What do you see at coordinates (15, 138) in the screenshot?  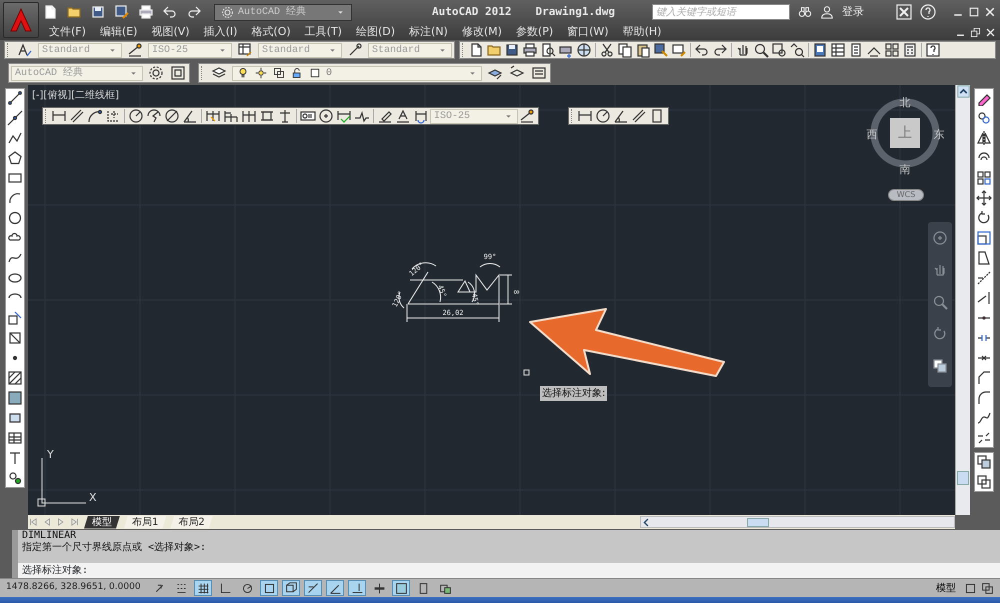 I see `polyline-icon` at bounding box center [15, 138].